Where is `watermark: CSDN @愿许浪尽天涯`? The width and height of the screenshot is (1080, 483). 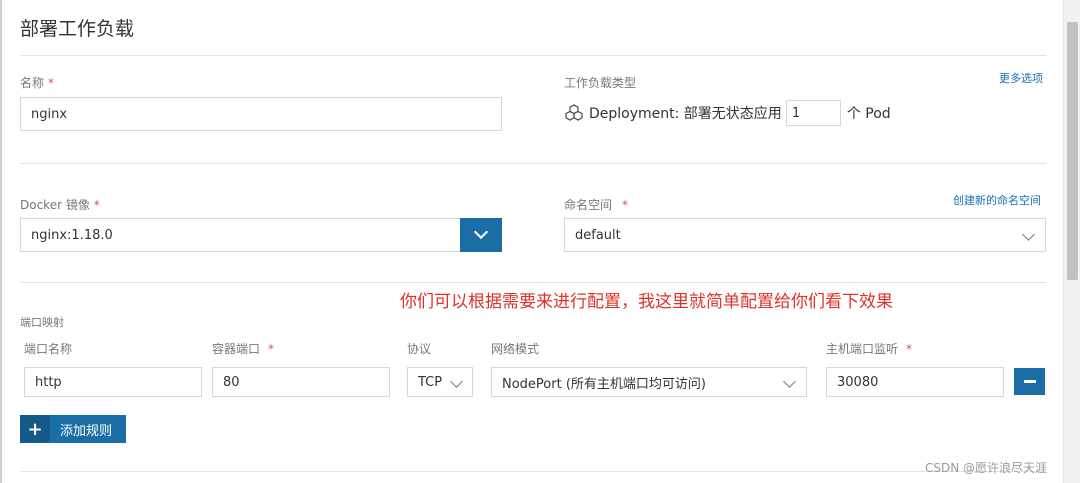 watermark: CSDN @愿许浪尽天涯 is located at coordinates (986, 468).